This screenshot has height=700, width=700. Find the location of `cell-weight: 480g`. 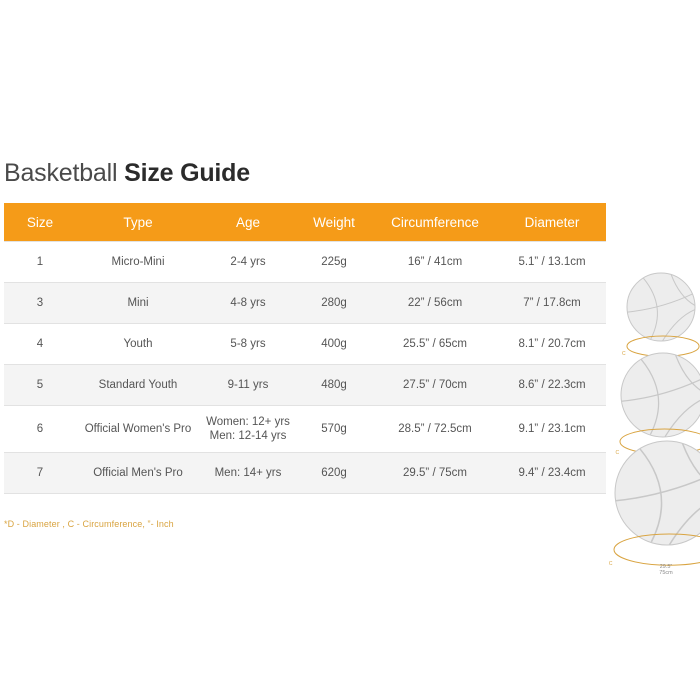

cell-weight: 480g is located at coordinates (334, 385).